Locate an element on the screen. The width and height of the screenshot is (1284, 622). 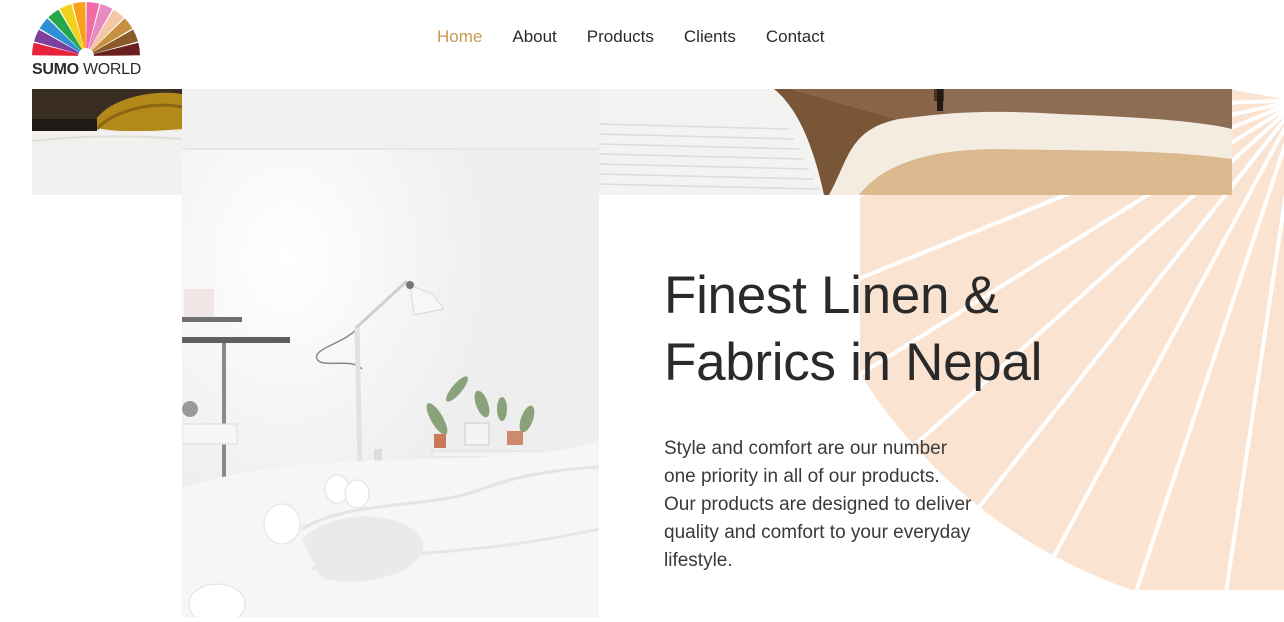
nav-clients: Clients is located at coordinates (710, 37).